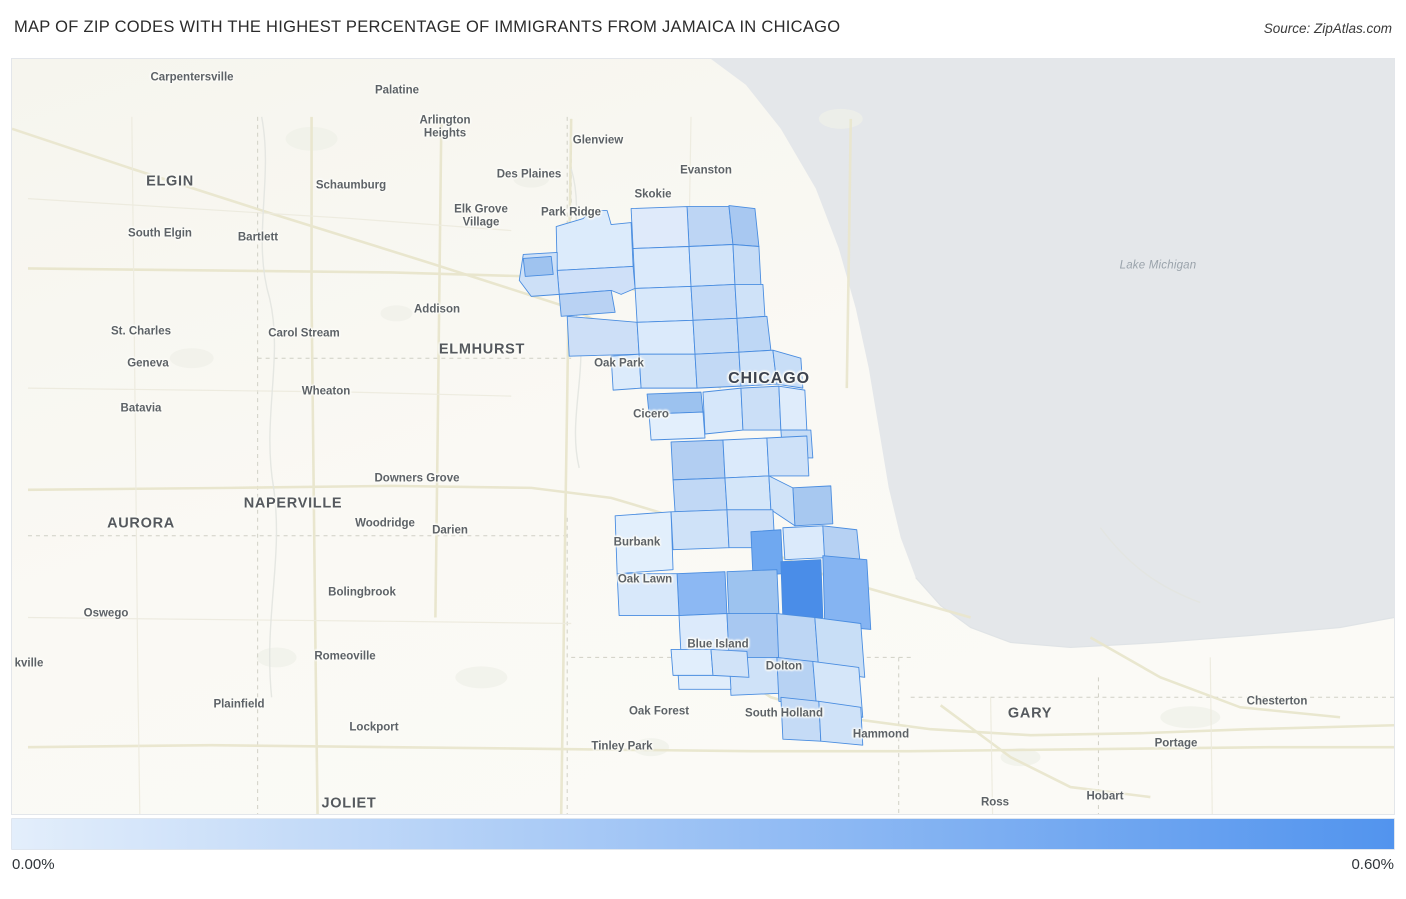 The image size is (1406, 899). What do you see at coordinates (33, 864) in the screenshot?
I see `legend-min-value: 0.00%` at bounding box center [33, 864].